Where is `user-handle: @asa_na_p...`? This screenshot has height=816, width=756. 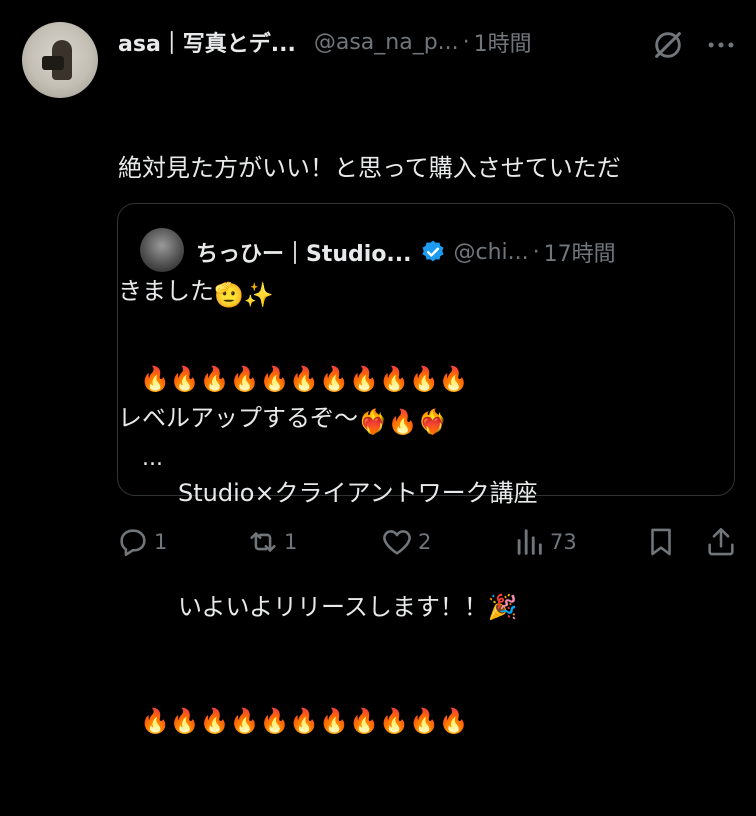
user-handle: @asa_na_p... is located at coordinates (386, 42).